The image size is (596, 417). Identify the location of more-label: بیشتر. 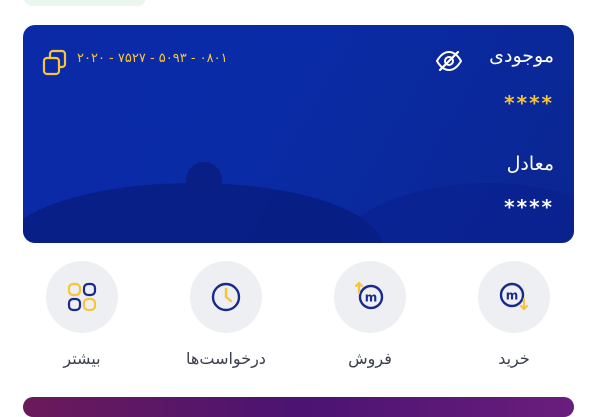
(82, 358).